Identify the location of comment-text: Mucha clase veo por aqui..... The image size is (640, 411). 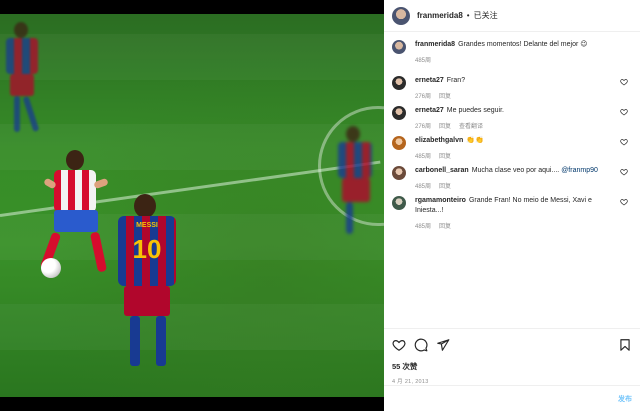
(516, 170).